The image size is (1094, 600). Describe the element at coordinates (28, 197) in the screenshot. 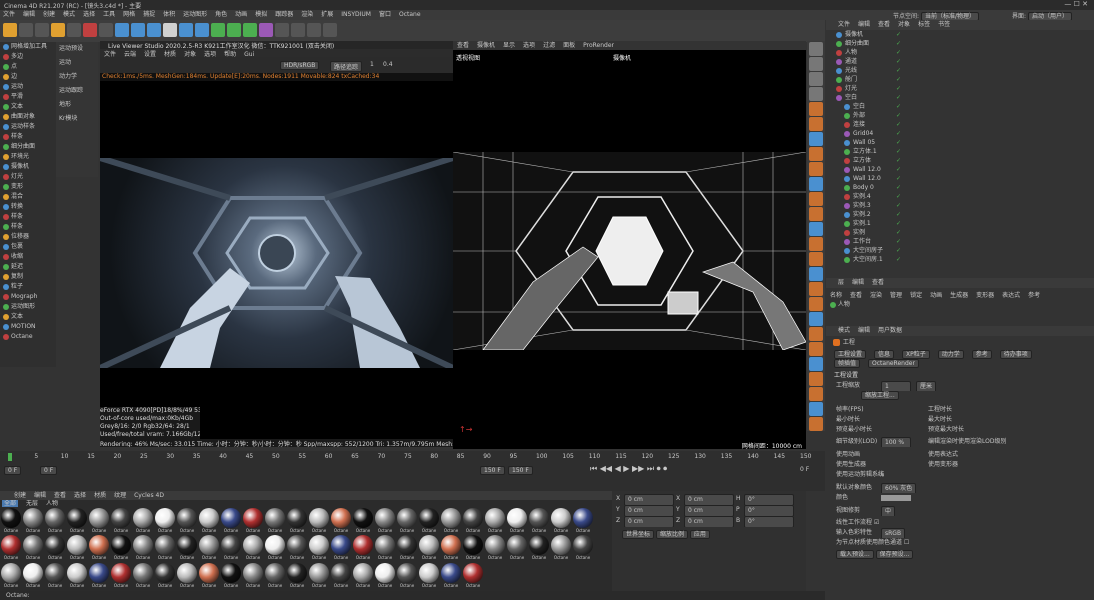

I see `sidebar-item: 混合` at that location.